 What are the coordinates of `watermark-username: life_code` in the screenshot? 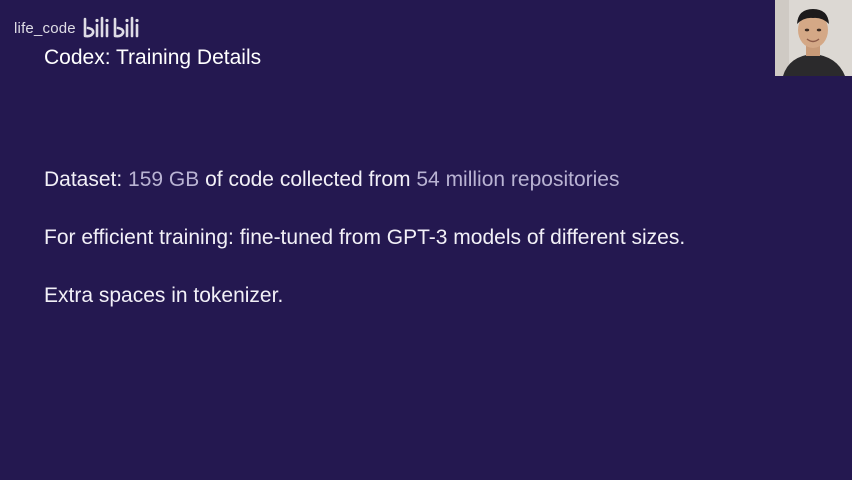 It's located at (45, 28).